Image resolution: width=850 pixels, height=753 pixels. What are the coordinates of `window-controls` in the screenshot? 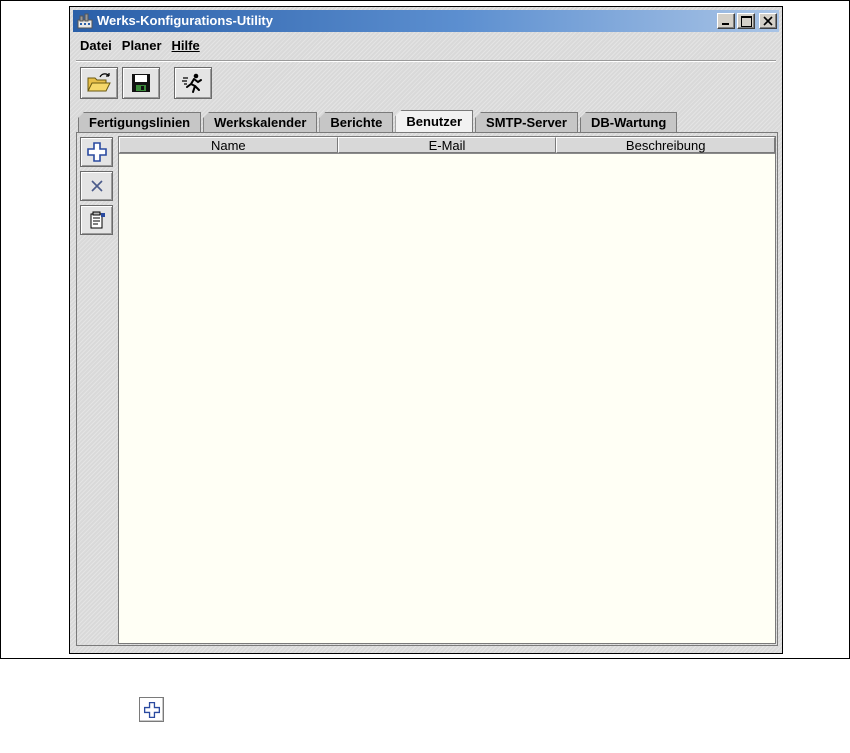 It's located at (747, 21).